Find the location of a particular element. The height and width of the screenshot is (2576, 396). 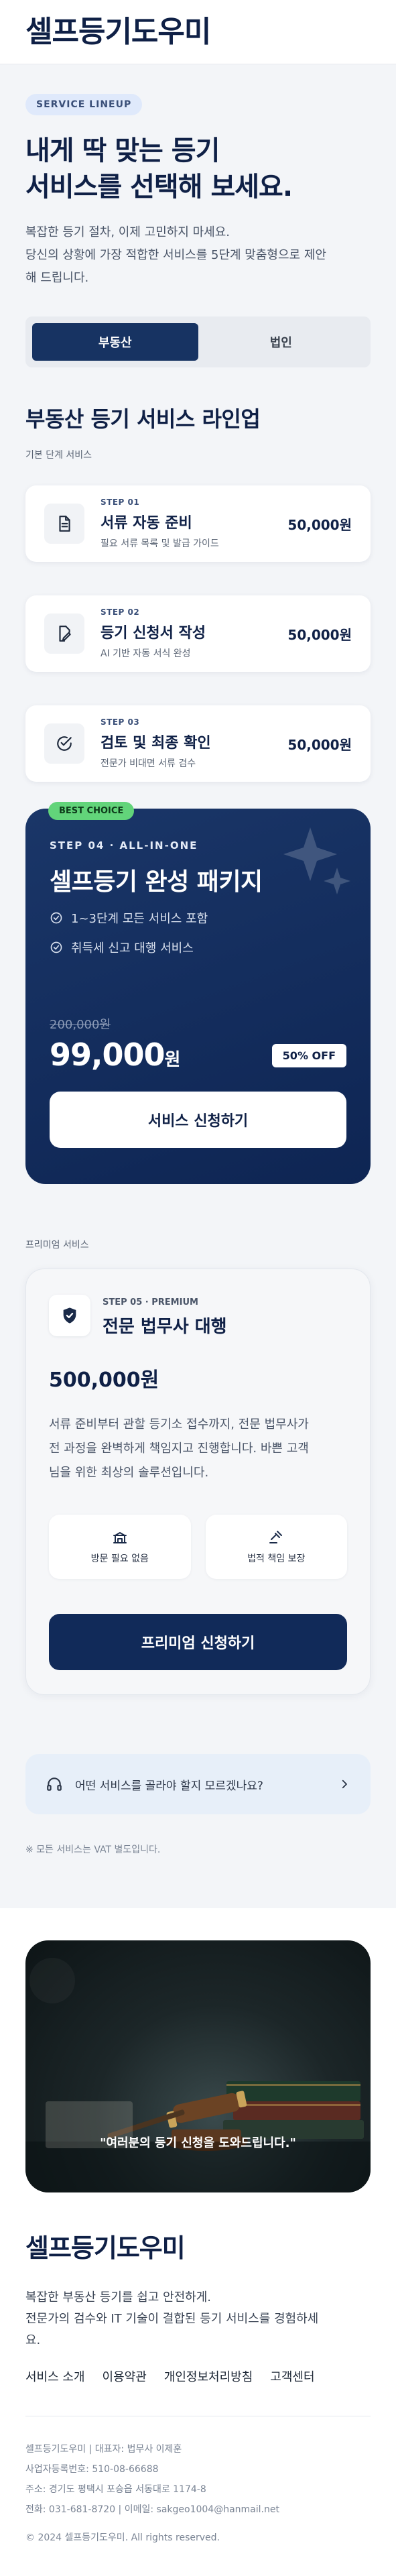

hero-desc-line-1: 복잡한 등기 절차, 이제 고민하지 마세요. is located at coordinates (127, 232).